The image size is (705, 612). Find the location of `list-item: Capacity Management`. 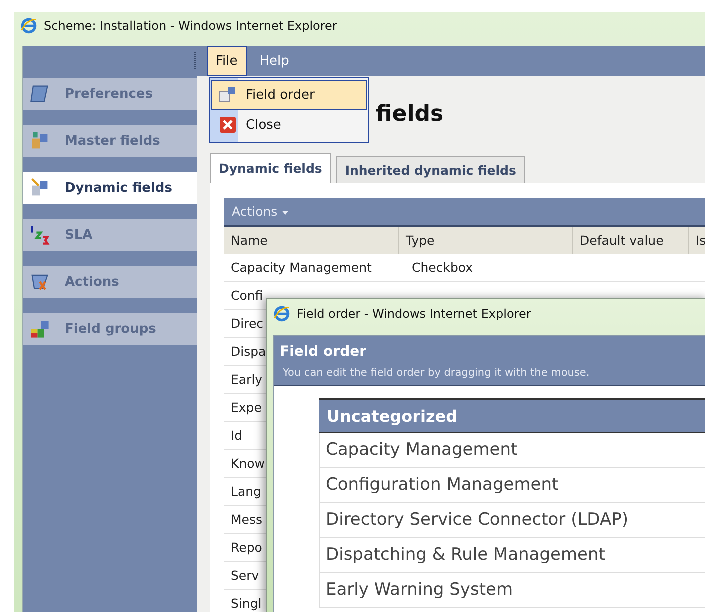

list-item: Capacity Management is located at coordinates (512, 450).